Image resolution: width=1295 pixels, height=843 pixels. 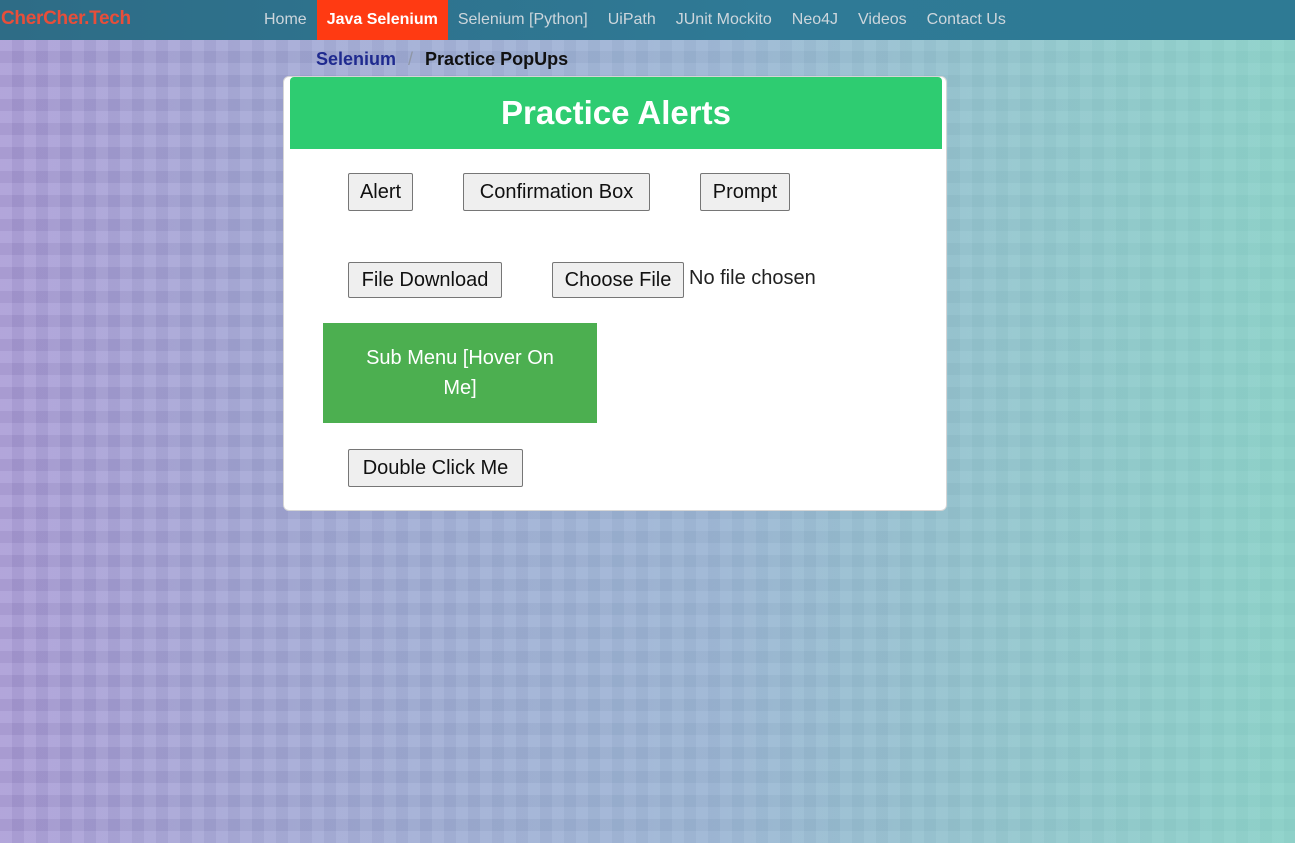 I want to click on sub-menu-hover-button: Sub Menu [Hover On Me], so click(x=460, y=373).